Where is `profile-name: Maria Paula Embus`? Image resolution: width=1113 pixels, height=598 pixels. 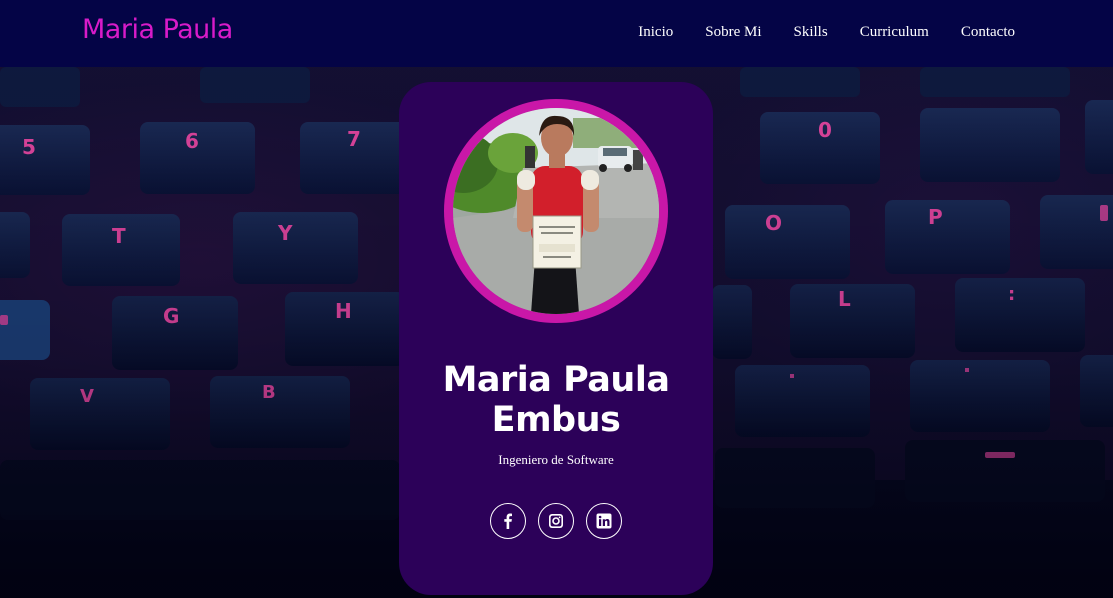
profile-name: Maria Paula Embus is located at coordinates (556, 400).